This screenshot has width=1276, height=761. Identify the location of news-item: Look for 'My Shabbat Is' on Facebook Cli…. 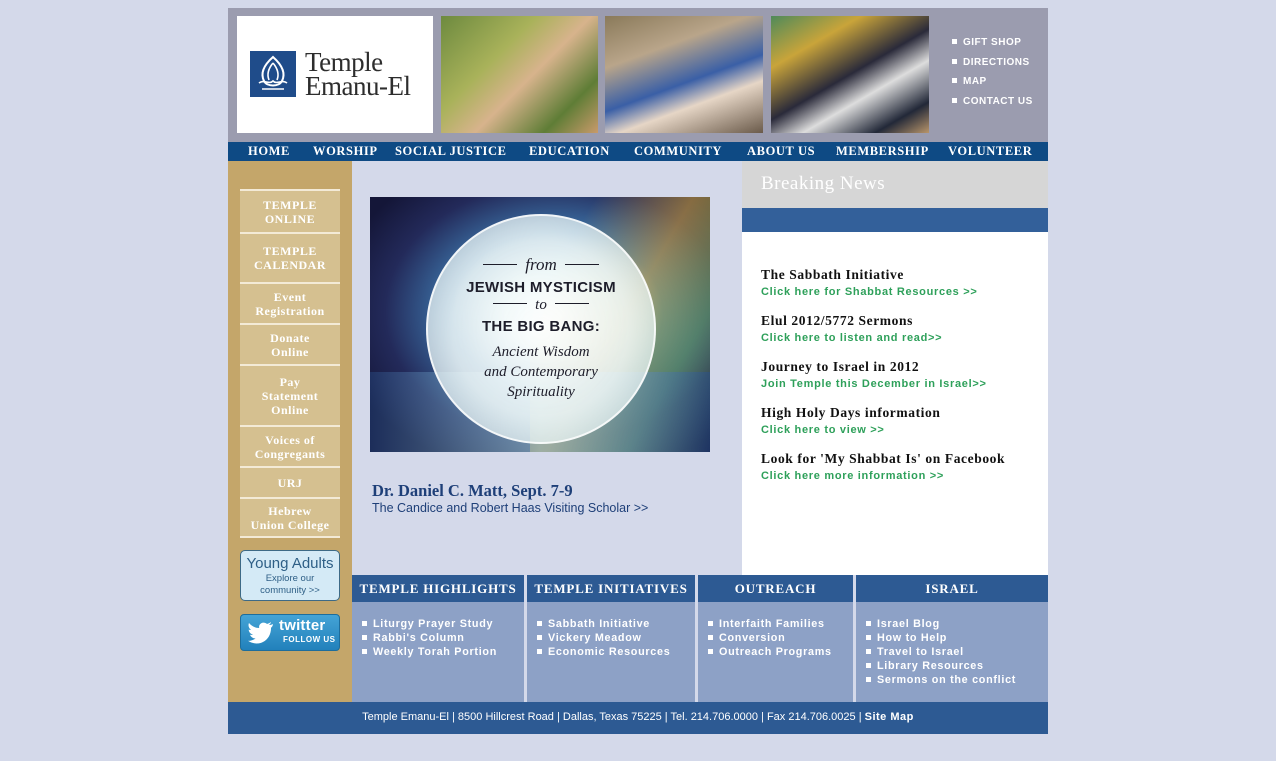
(883, 466).